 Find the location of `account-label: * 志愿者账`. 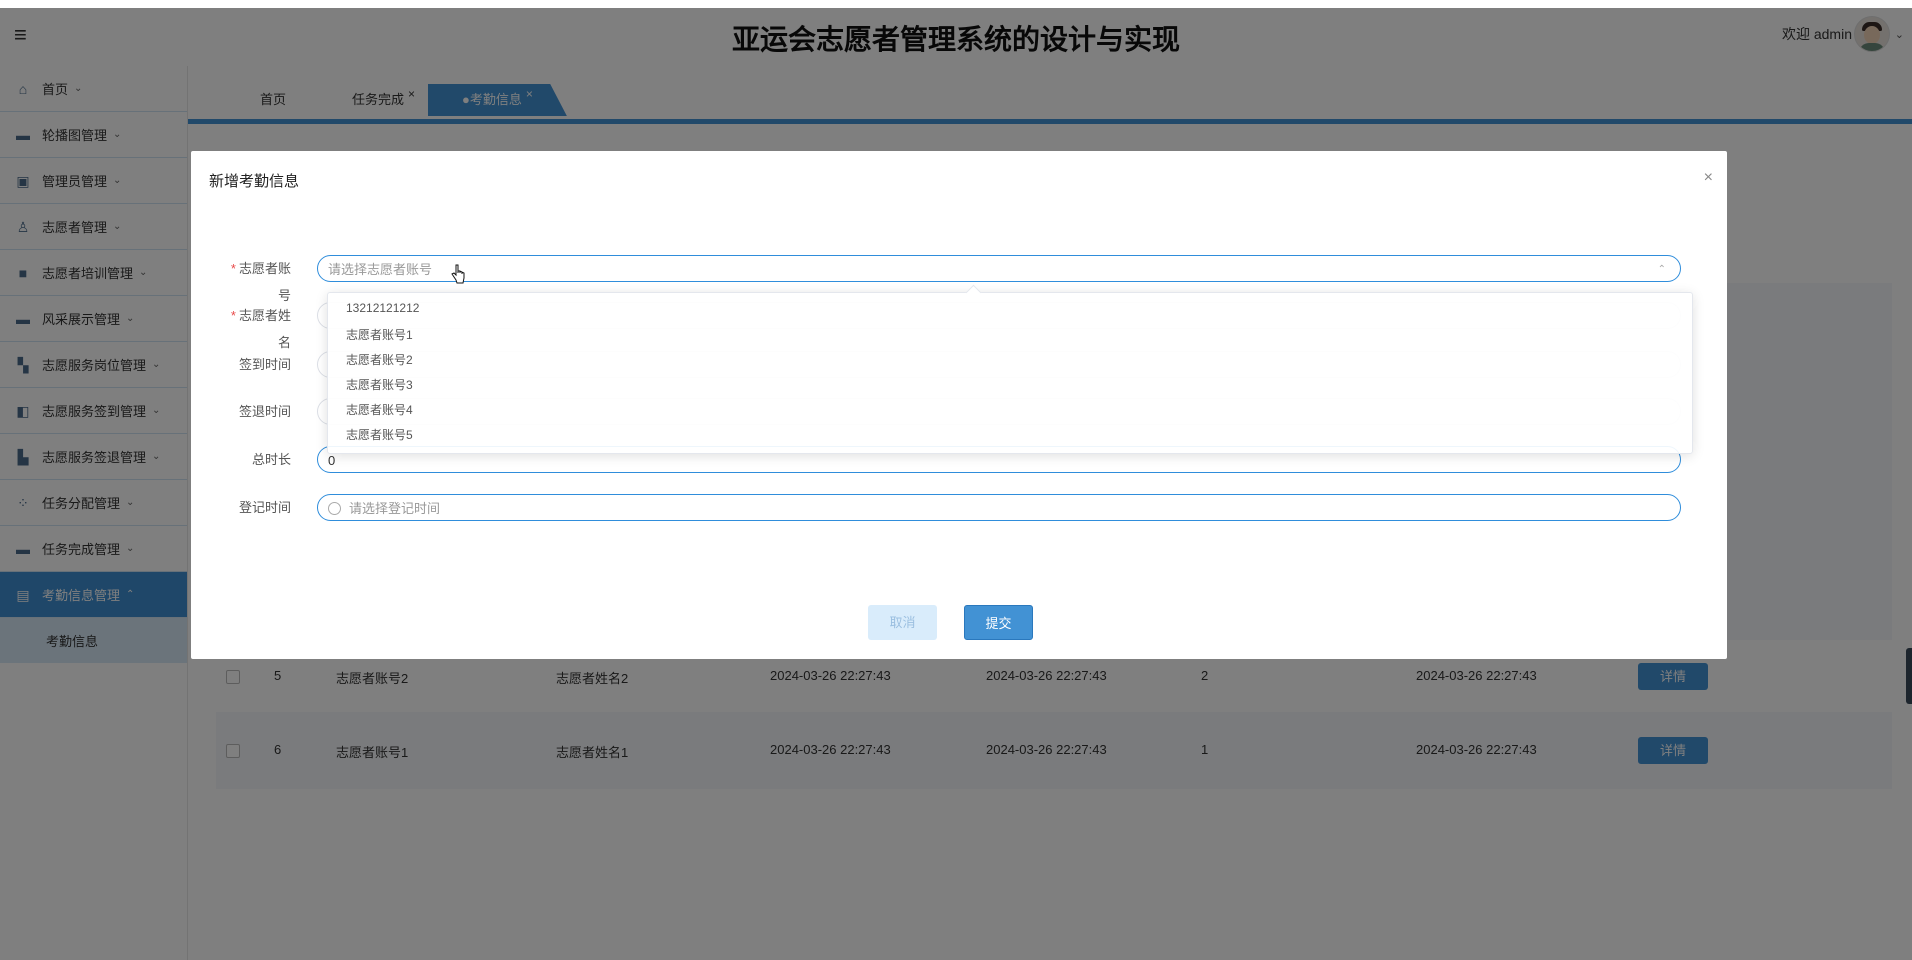

account-label: * 志愿者账 is located at coordinates (256, 268).